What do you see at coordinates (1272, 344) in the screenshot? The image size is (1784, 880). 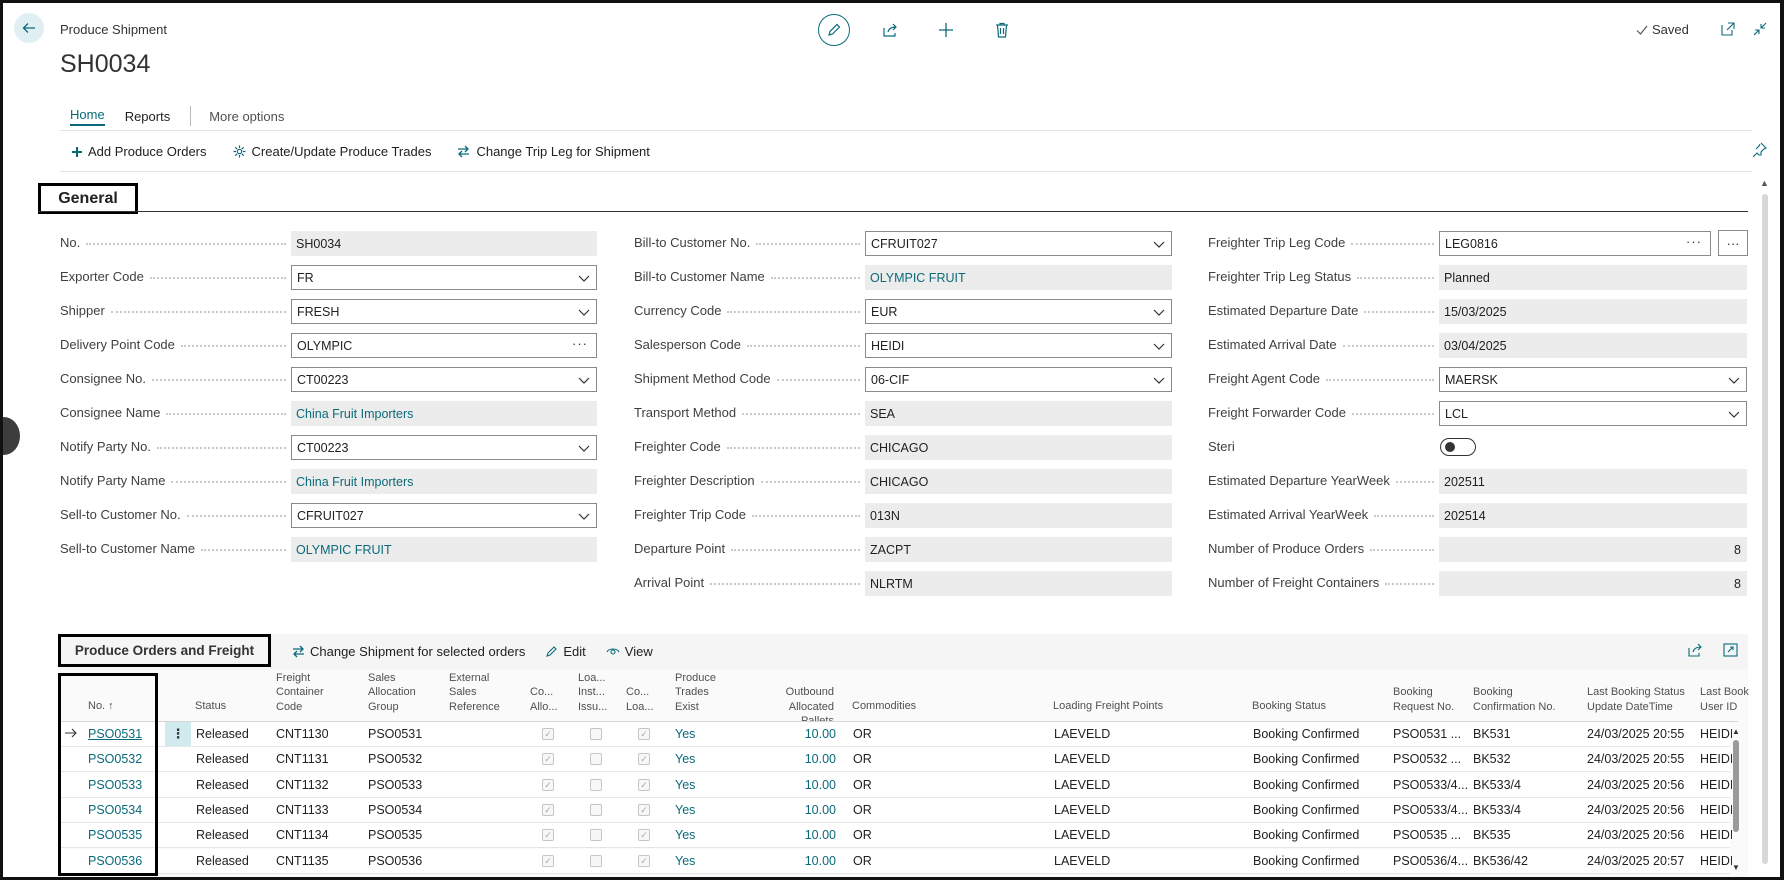 I see `field-label: Estimated Arrival Date` at bounding box center [1272, 344].